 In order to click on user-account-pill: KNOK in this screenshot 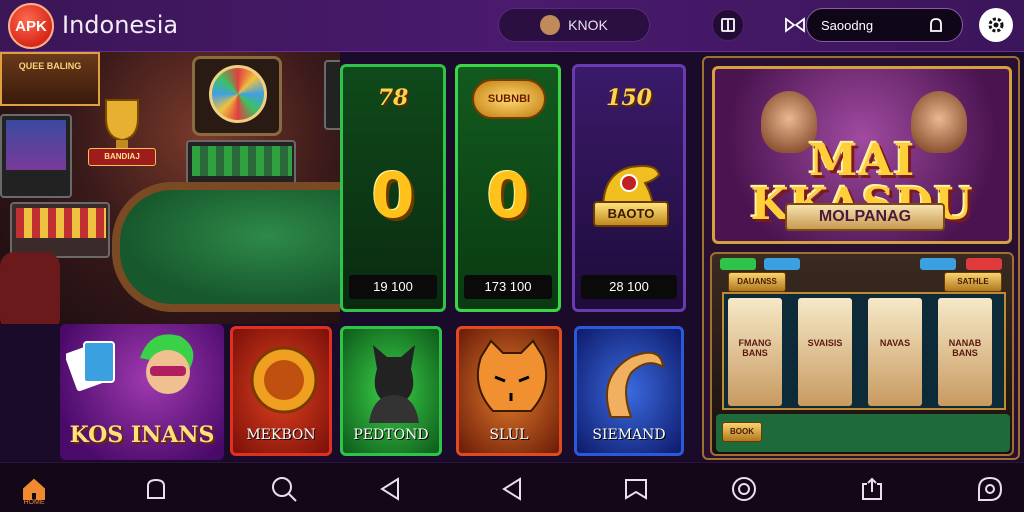, I will do `click(574, 25)`.